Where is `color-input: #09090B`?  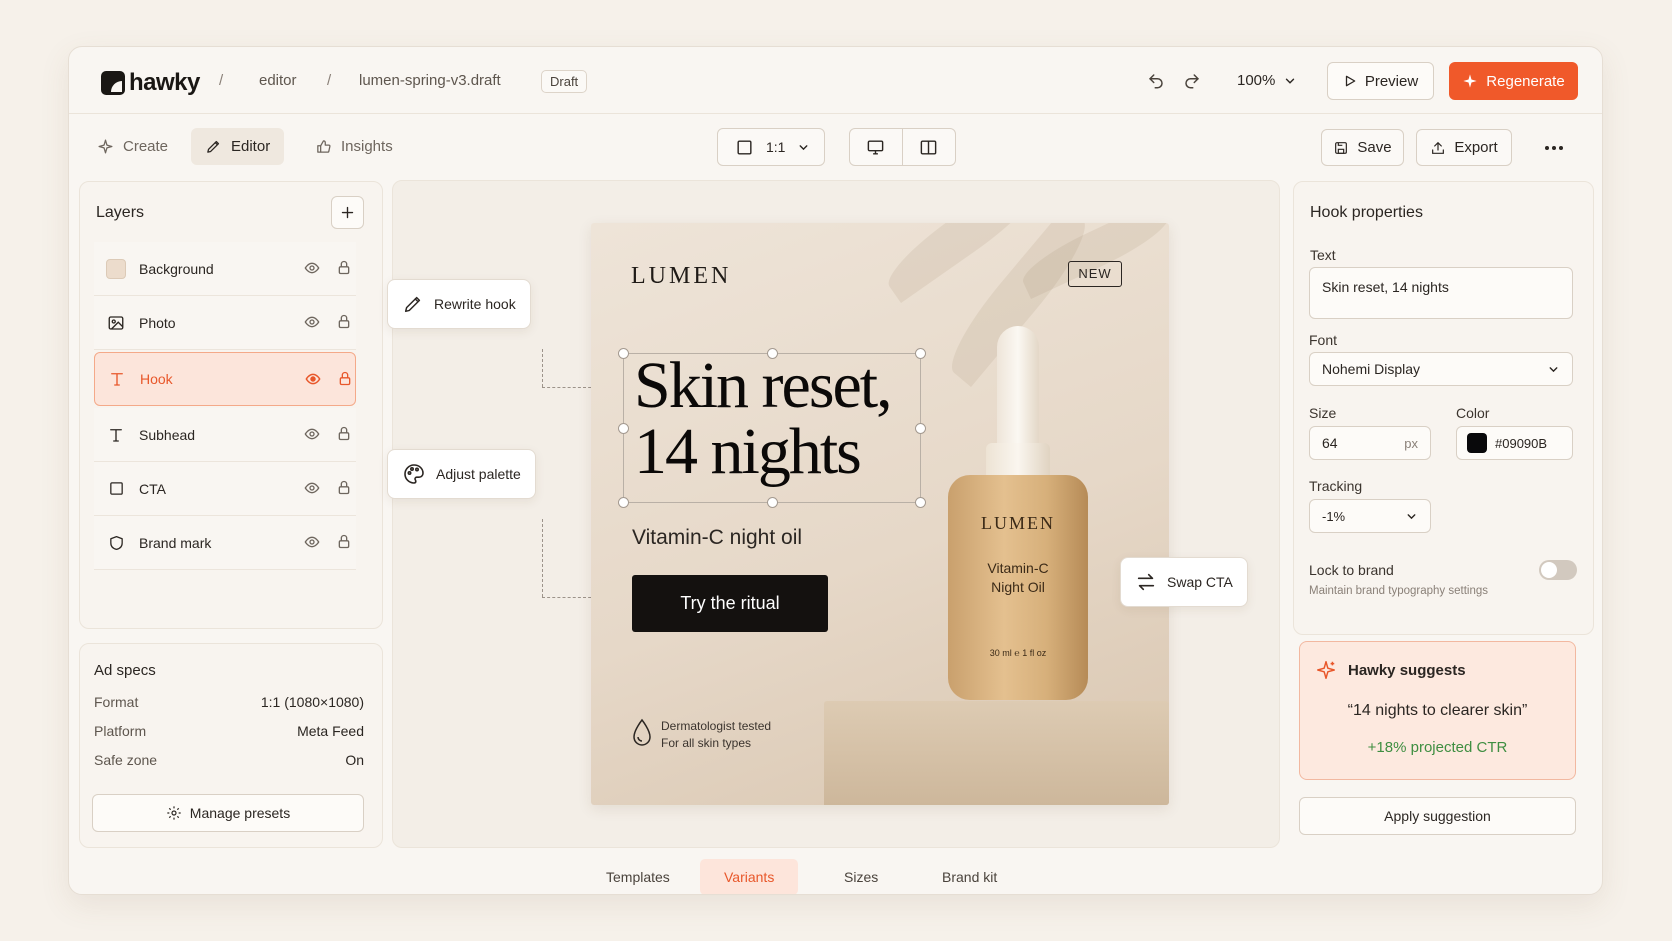
color-input: #09090B is located at coordinates (1514, 443).